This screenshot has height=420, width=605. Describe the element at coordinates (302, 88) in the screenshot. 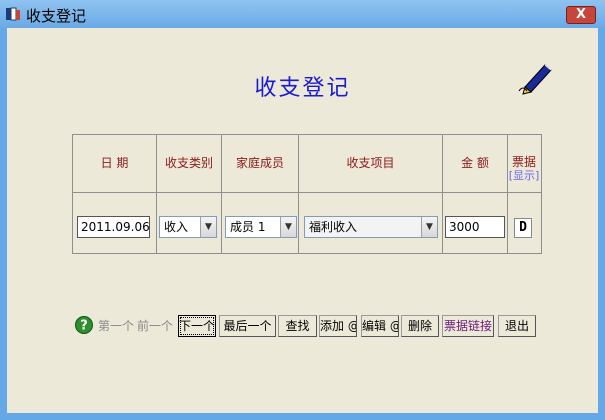

I see `form-heading: 收支登记` at that location.